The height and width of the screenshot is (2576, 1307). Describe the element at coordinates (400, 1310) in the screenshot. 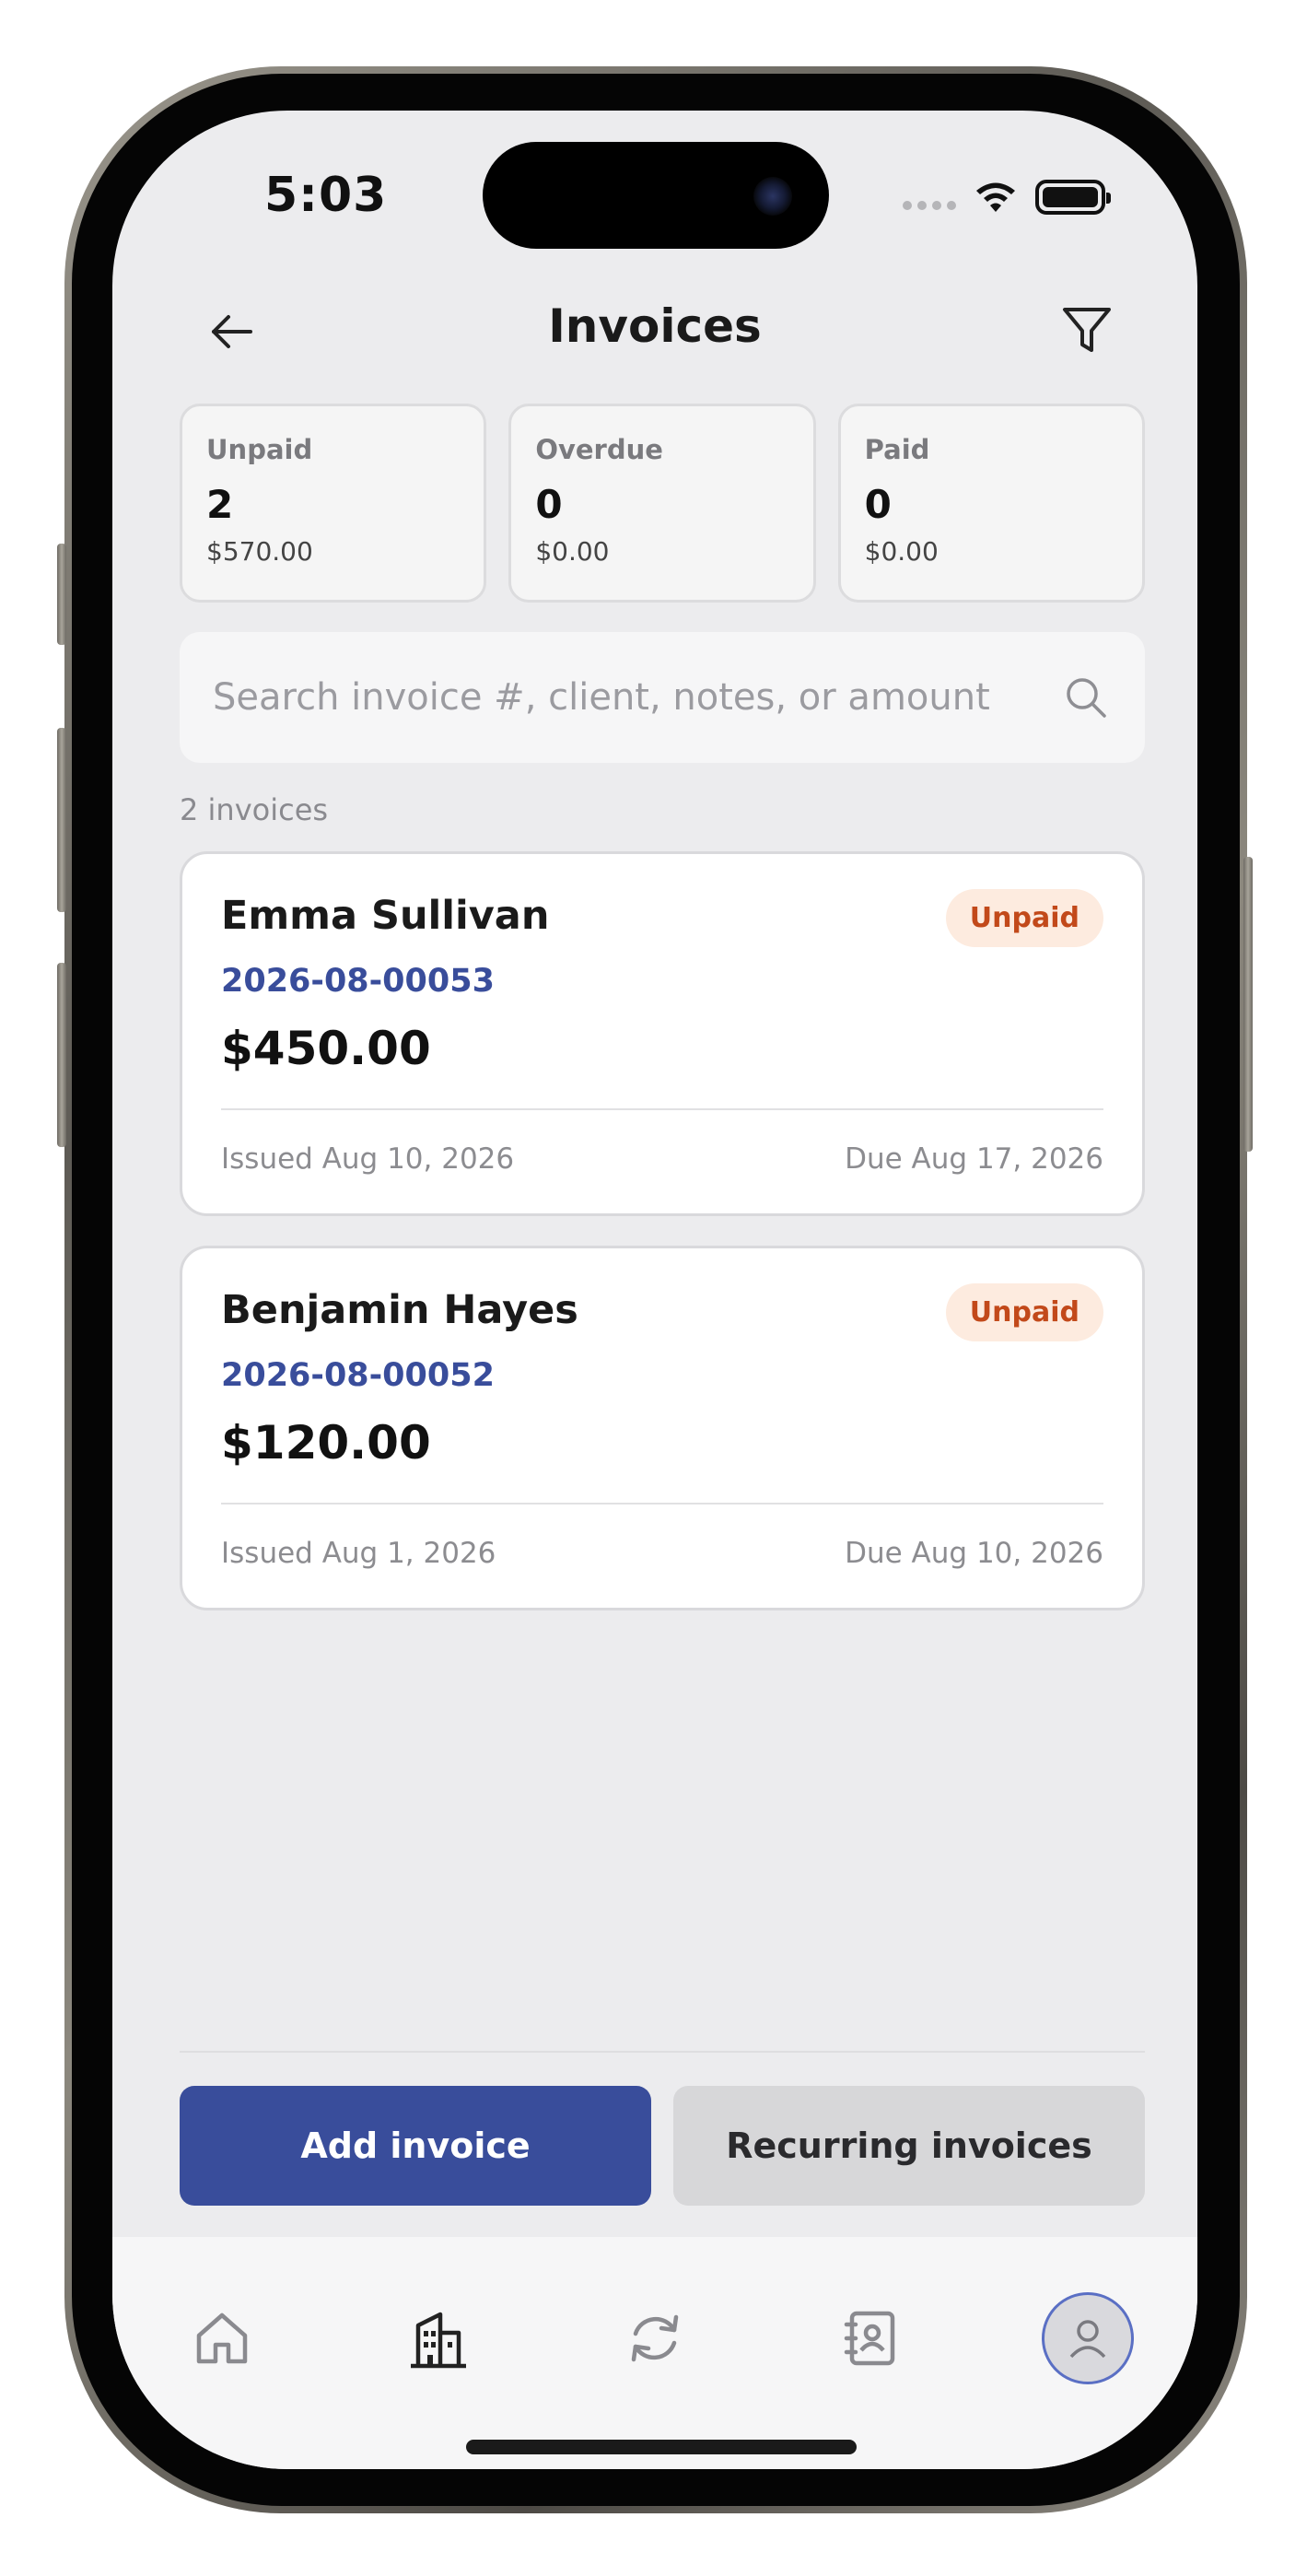

I see `invoice-client: Benjamin Hayes` at that location.